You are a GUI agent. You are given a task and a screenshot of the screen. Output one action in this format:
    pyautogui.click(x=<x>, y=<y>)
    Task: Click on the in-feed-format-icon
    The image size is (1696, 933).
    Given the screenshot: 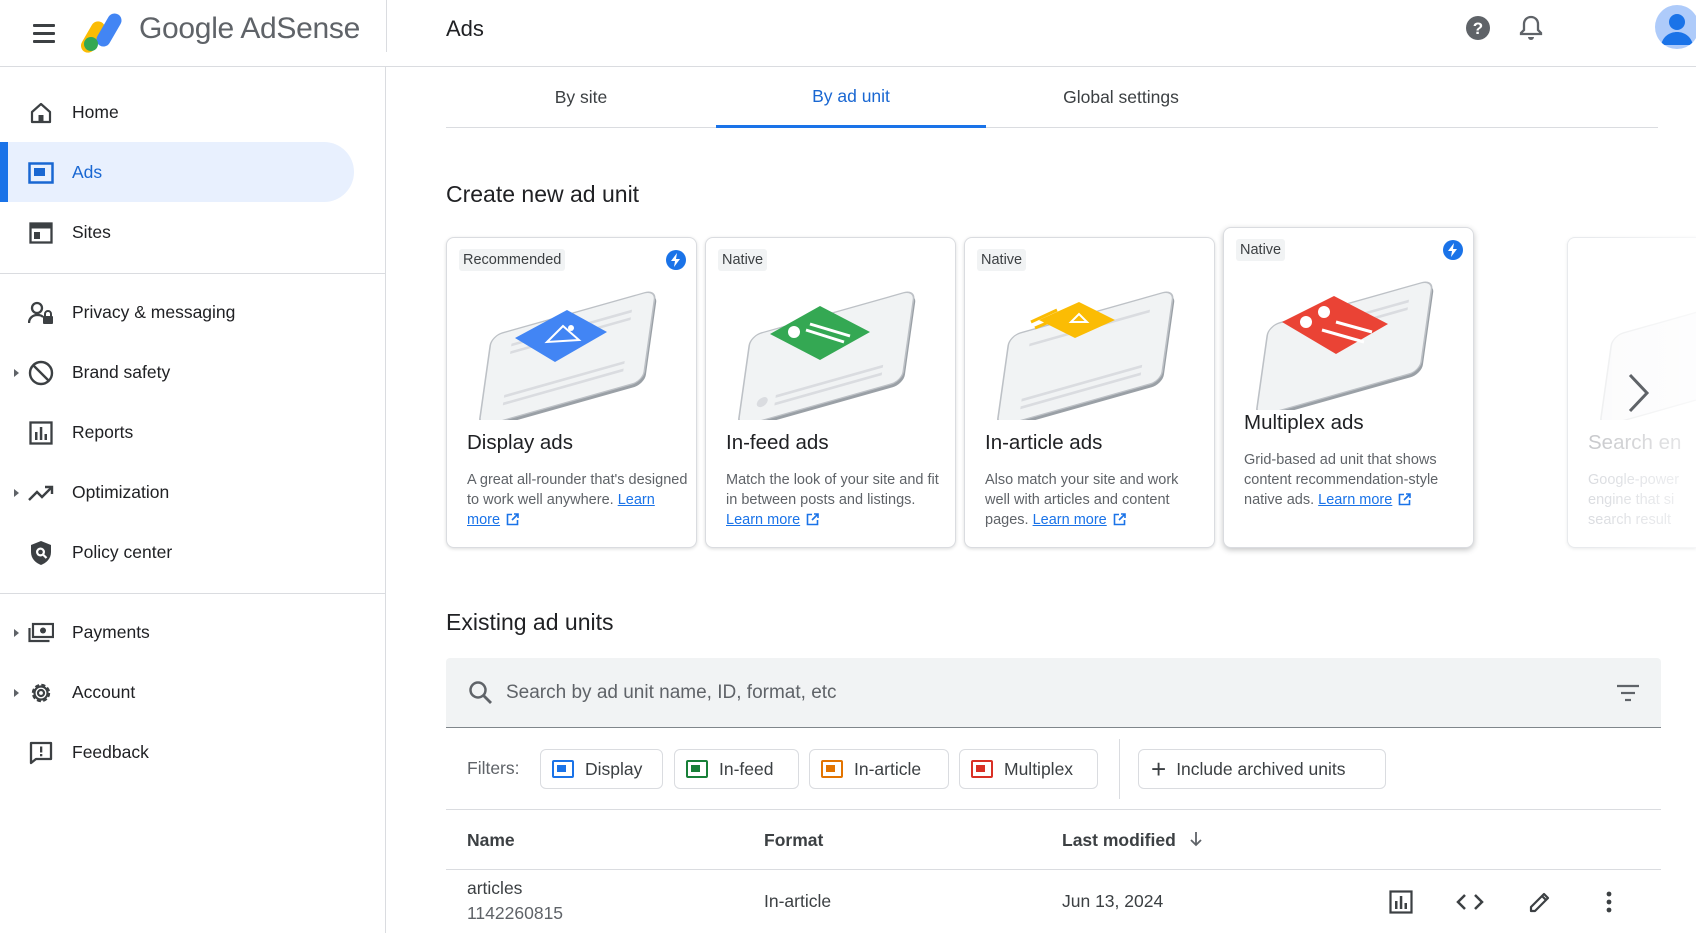 What is the action you would take?
    pyautogui.click(x=697, y=769)
    